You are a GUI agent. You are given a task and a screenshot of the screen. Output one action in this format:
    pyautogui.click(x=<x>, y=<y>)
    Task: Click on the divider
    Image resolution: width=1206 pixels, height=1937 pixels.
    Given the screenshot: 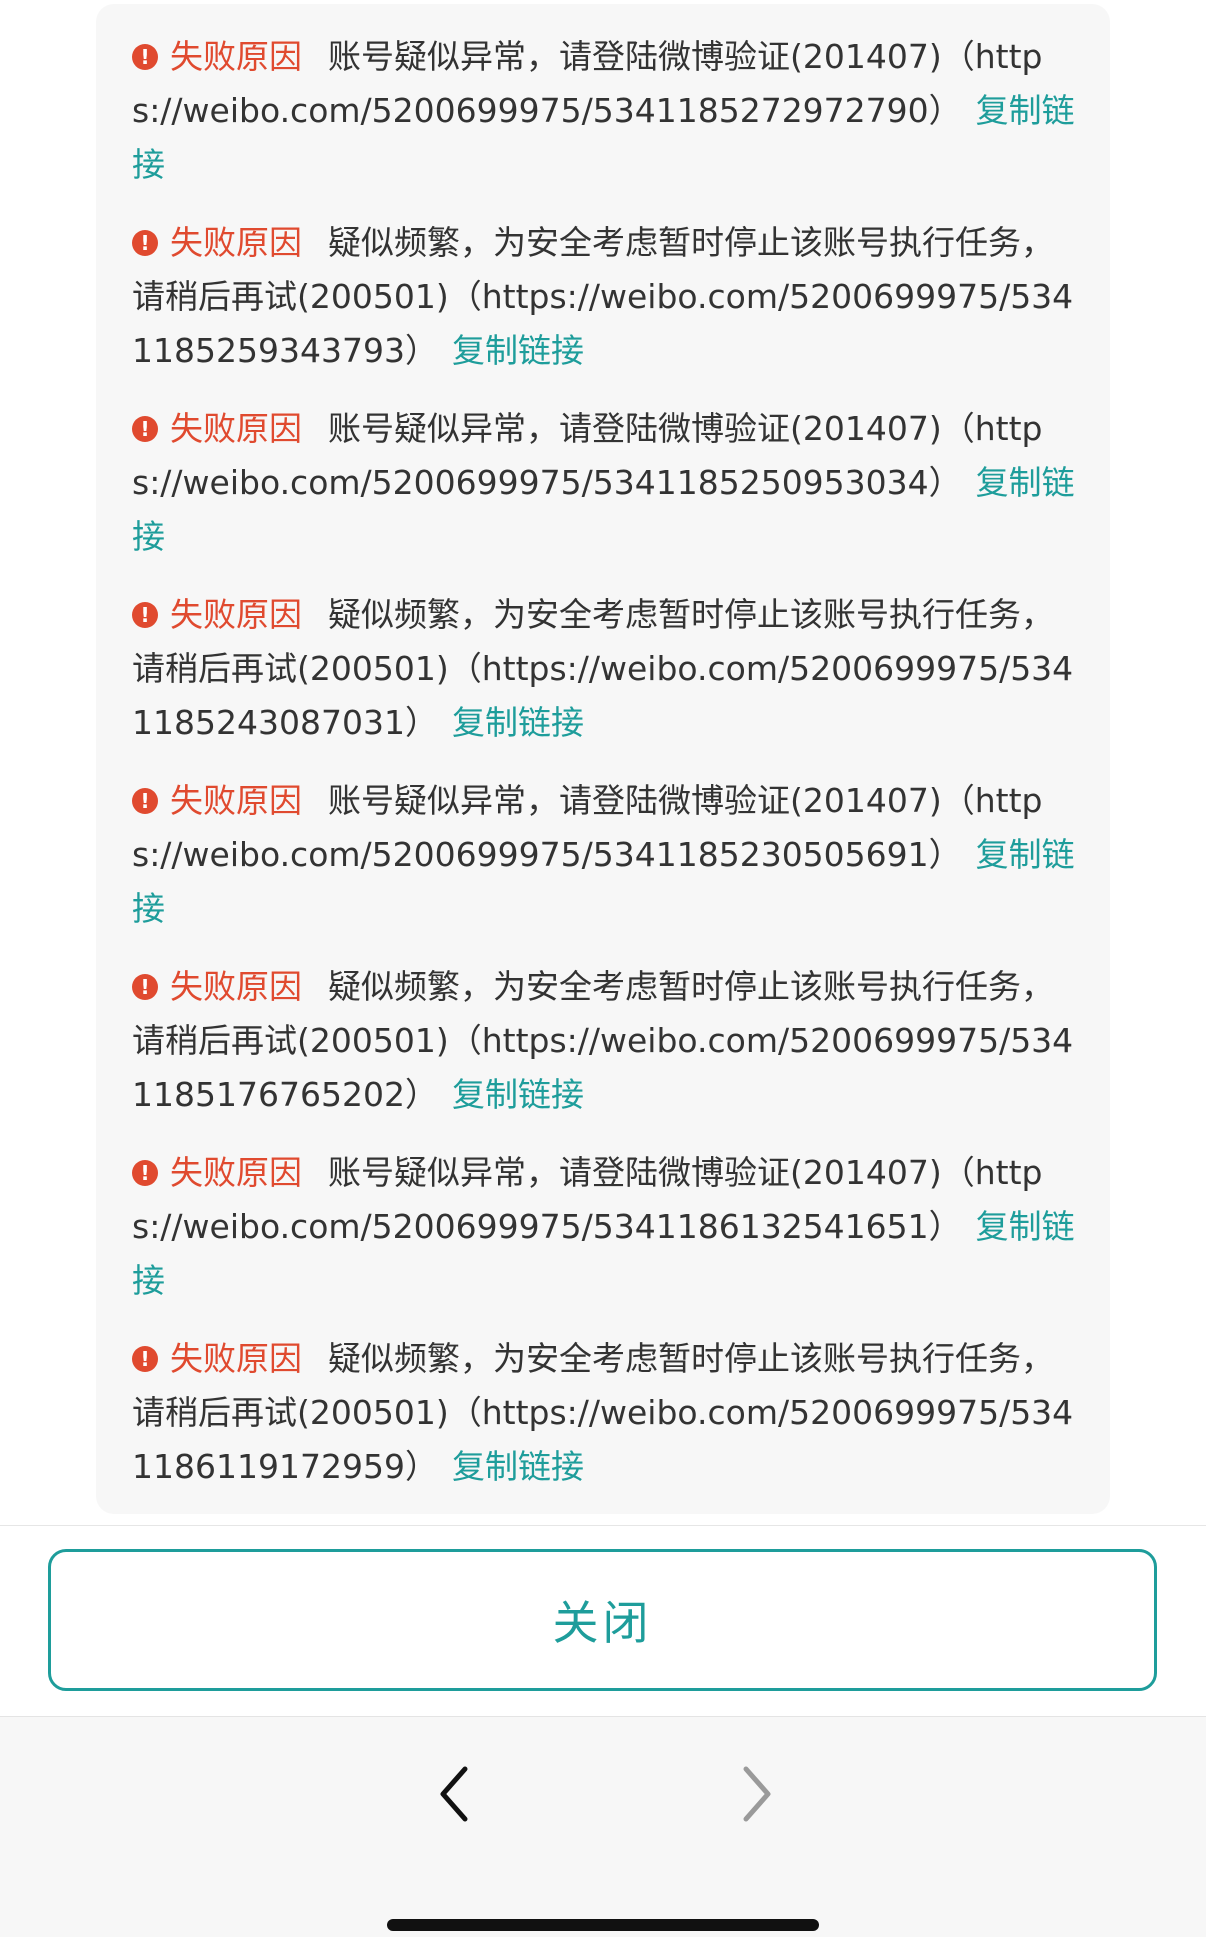 What is the action you would take?
    pyautogui.click(x=603, y=1525)
    